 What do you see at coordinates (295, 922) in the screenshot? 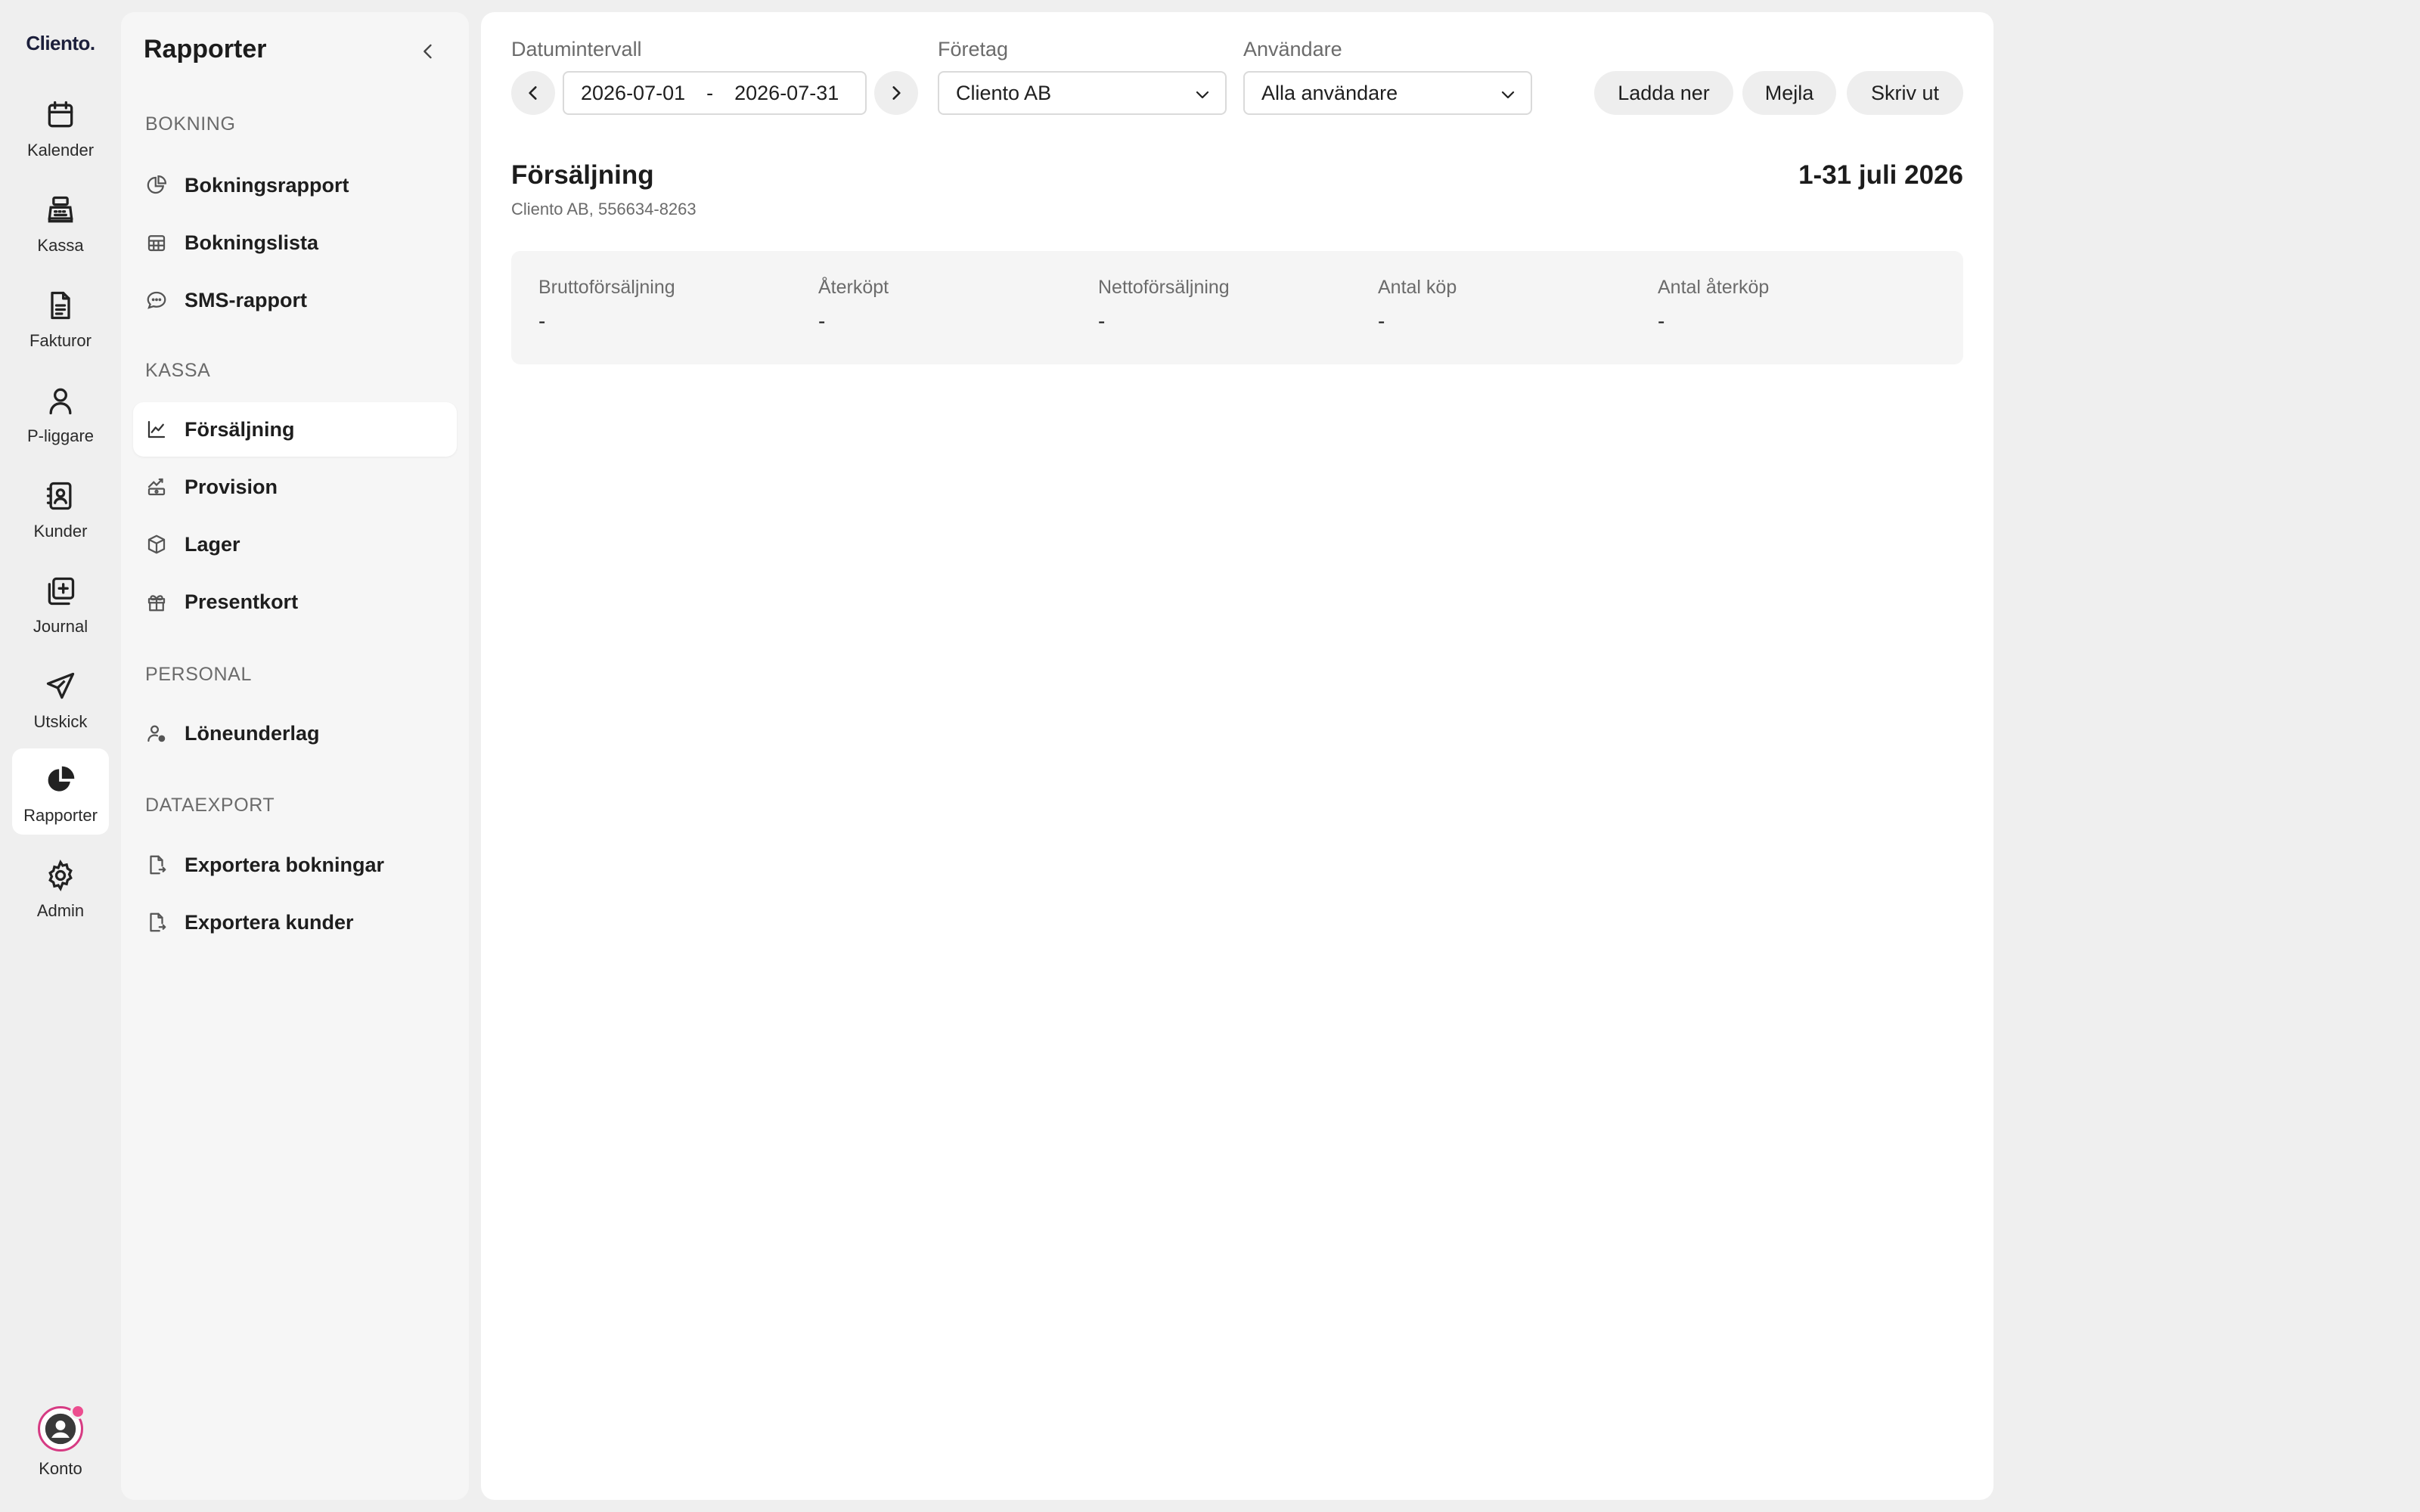
I see `sidebar-item-exportera-kunder: Exportera kunder` at bounding box center [295, 922].